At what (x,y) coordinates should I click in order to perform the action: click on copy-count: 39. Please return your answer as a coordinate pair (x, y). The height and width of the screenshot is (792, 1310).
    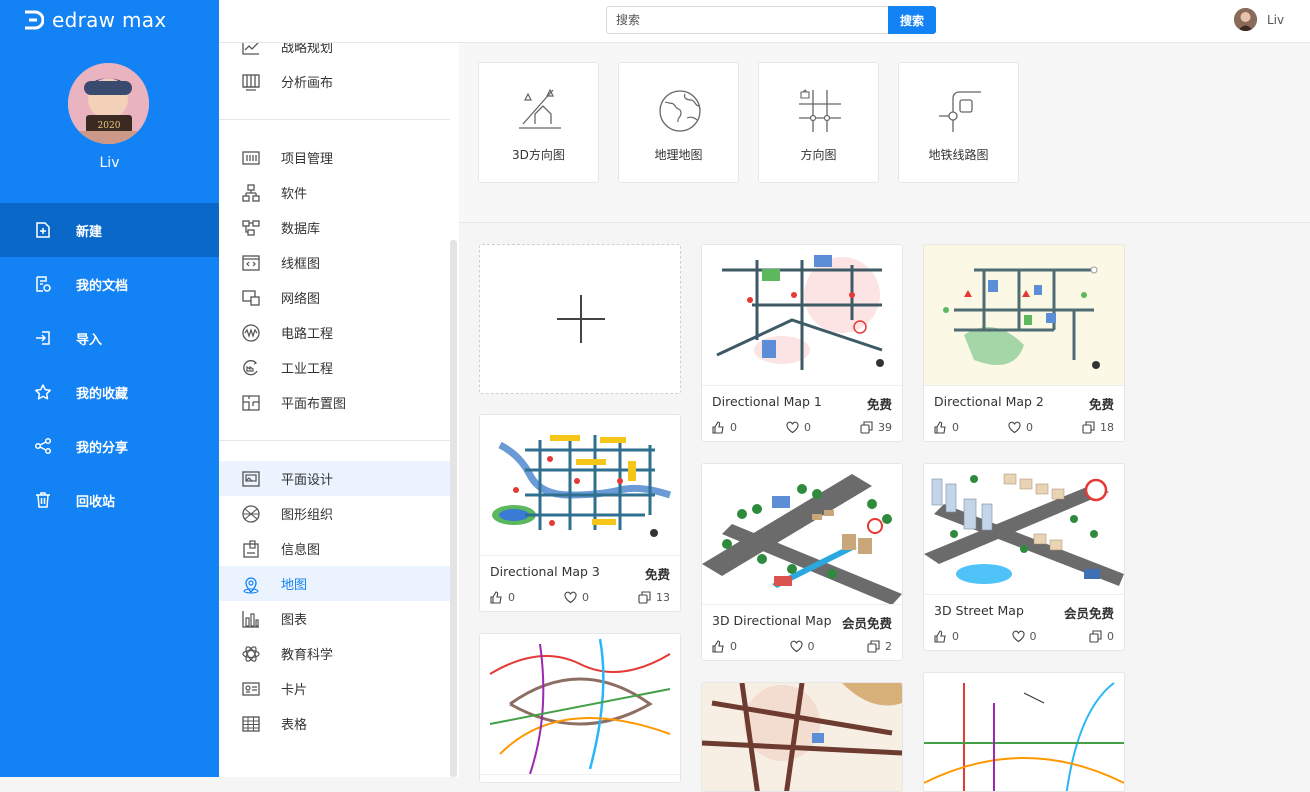
    Looking at the image, I should click on (876, 427).